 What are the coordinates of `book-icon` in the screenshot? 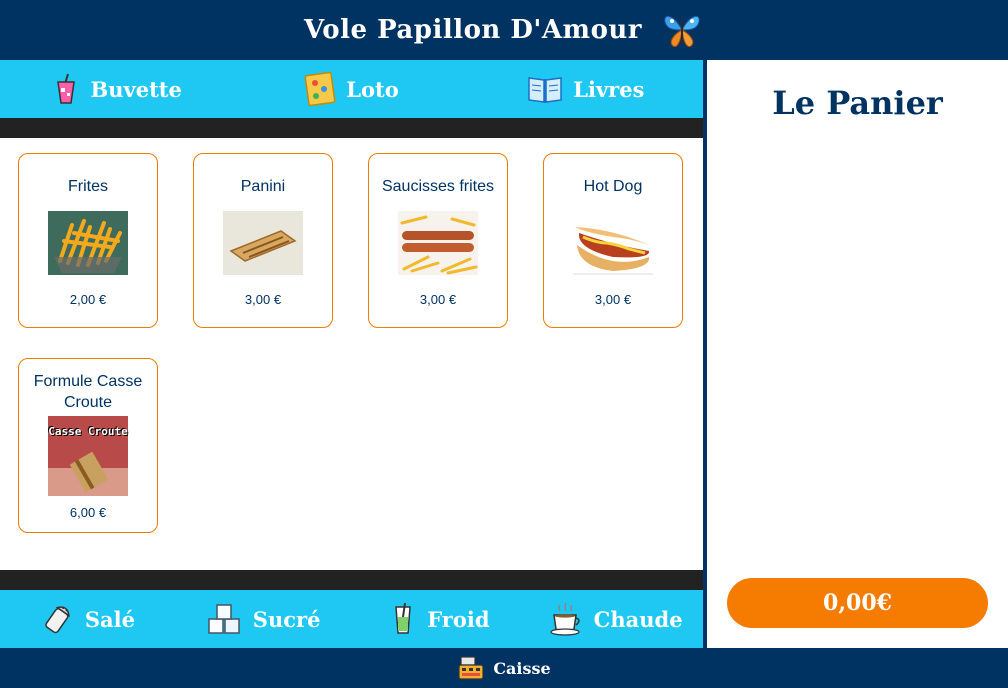 It's located at (545, 89).